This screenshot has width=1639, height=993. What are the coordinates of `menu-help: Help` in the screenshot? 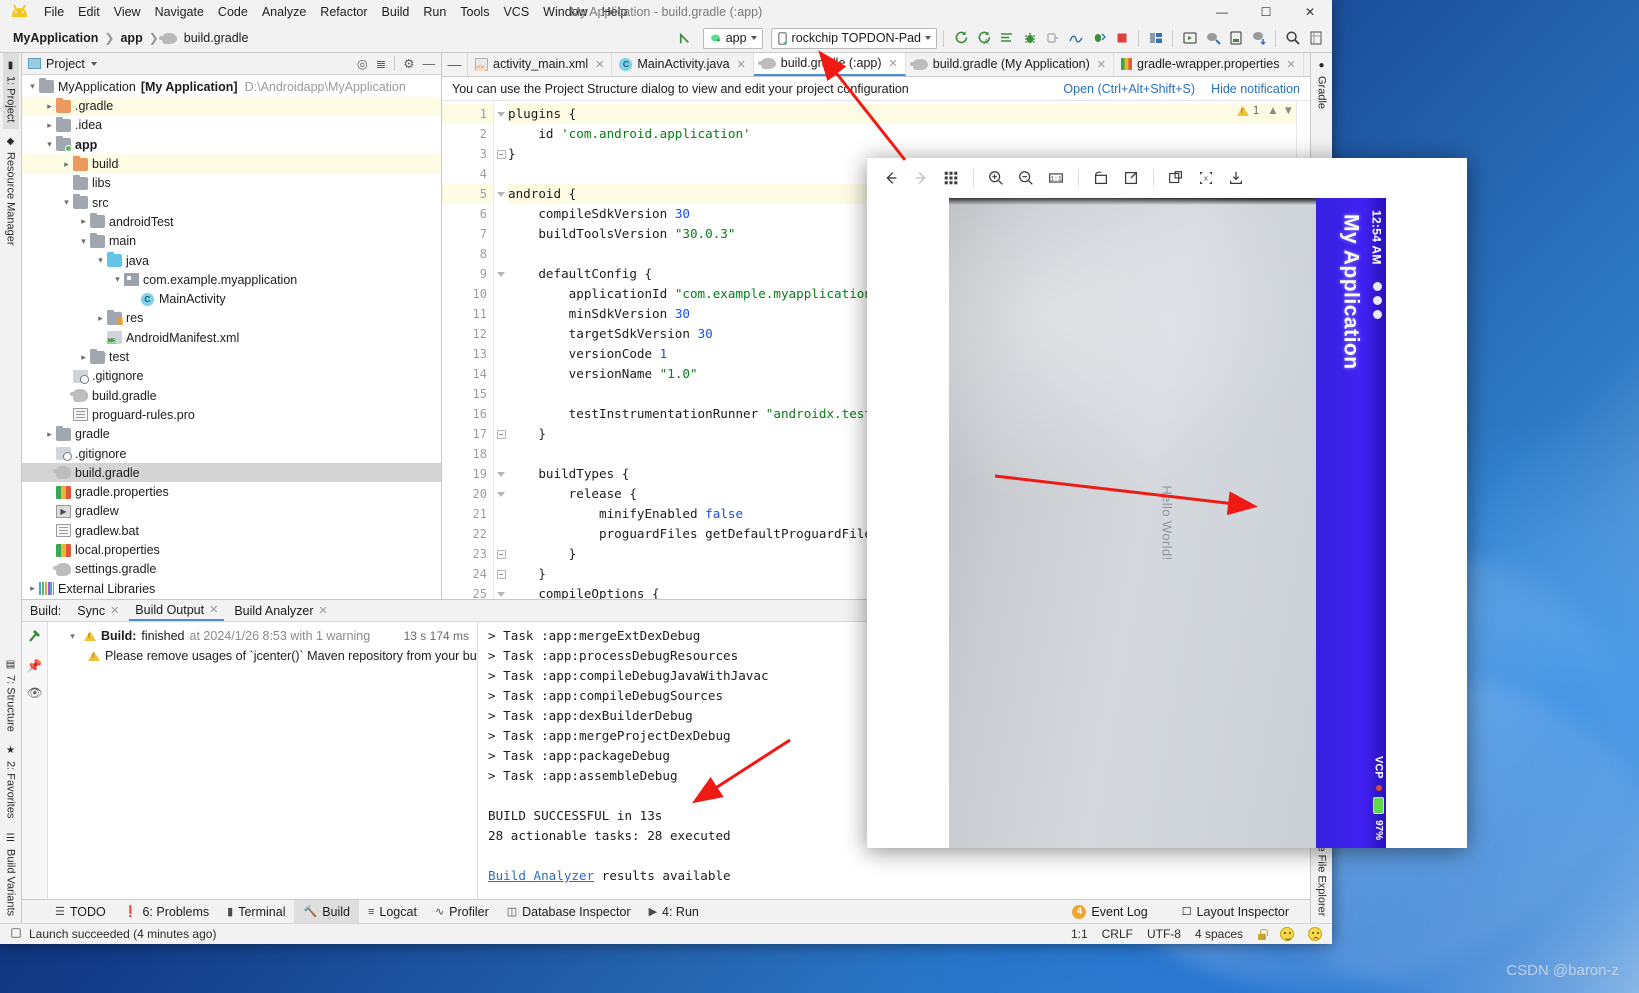 It's located at (615, 12).